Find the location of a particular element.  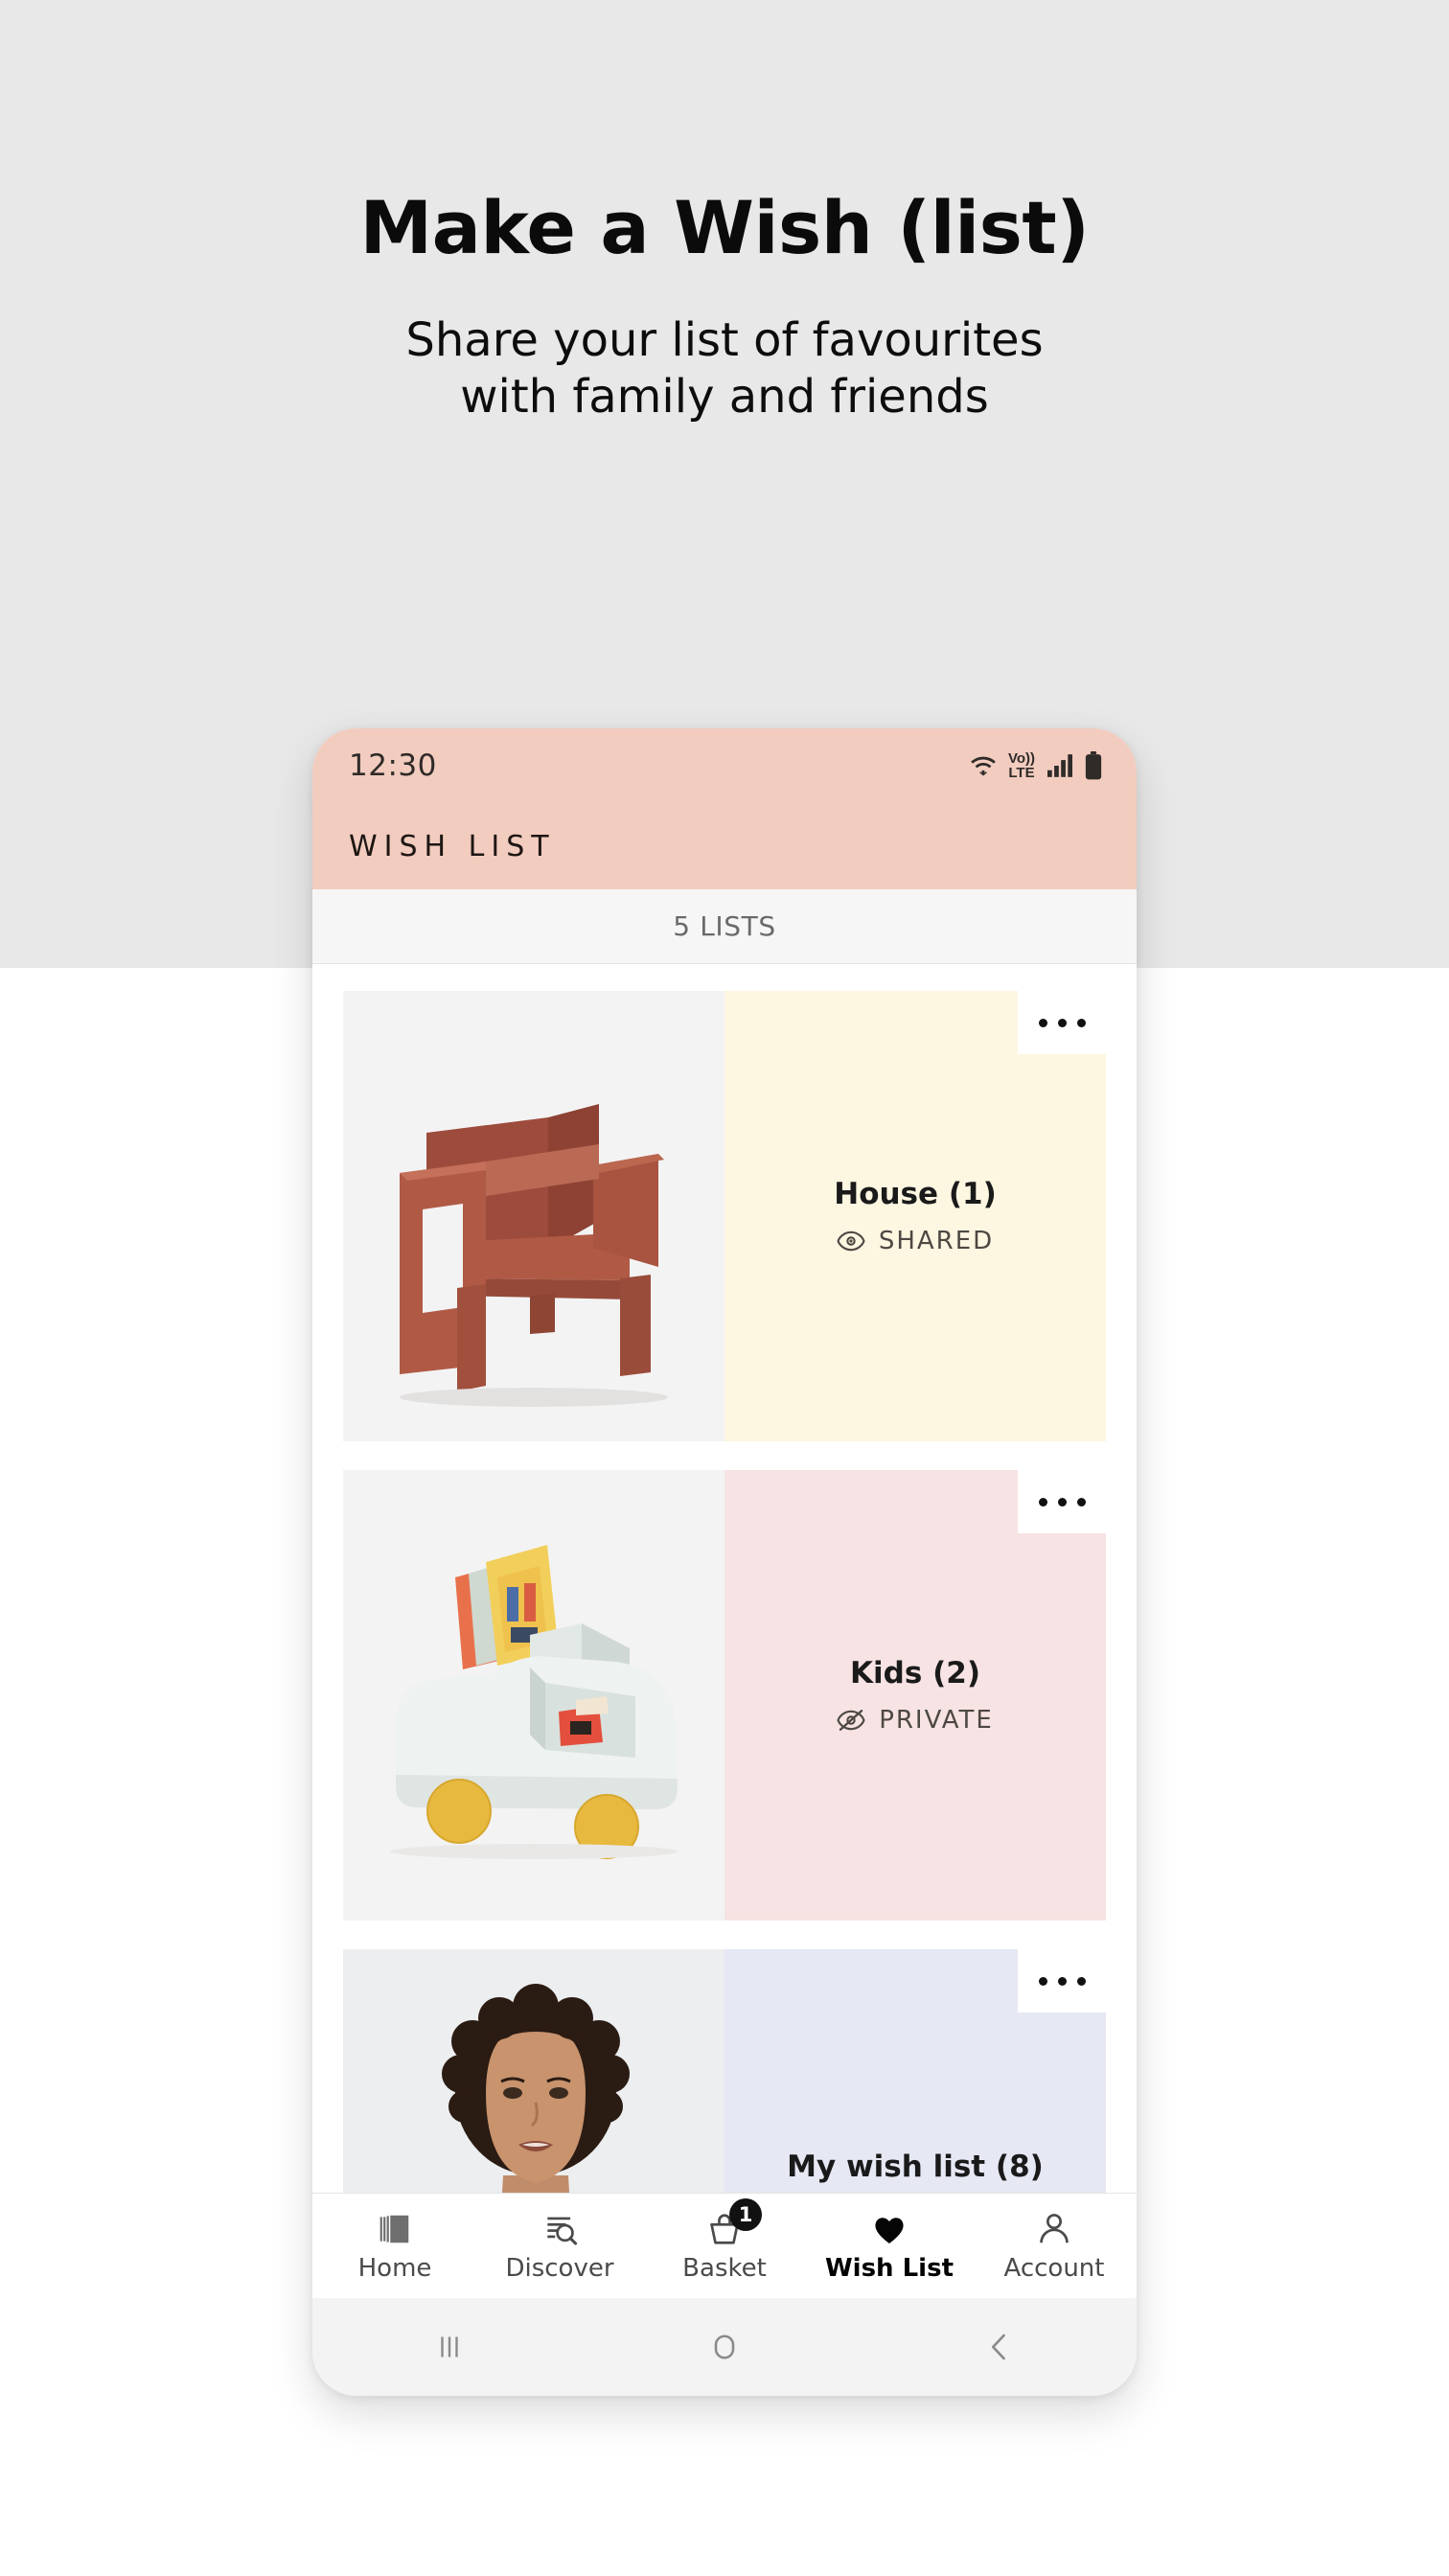

list-count-label: 5 LISTS is located at coordinates (724, 926).